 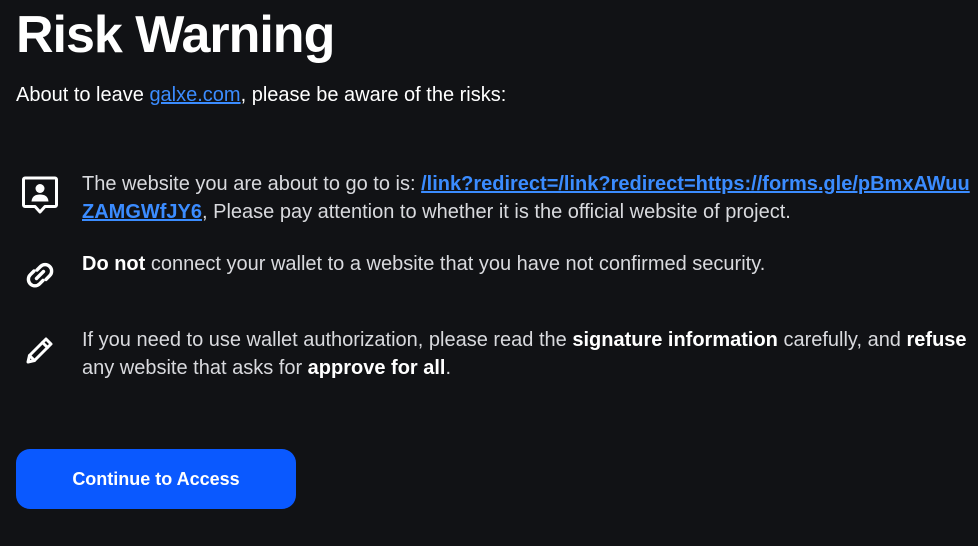 I want to click on subtitle-prefix: About to leave, so click(x=83, y=95).